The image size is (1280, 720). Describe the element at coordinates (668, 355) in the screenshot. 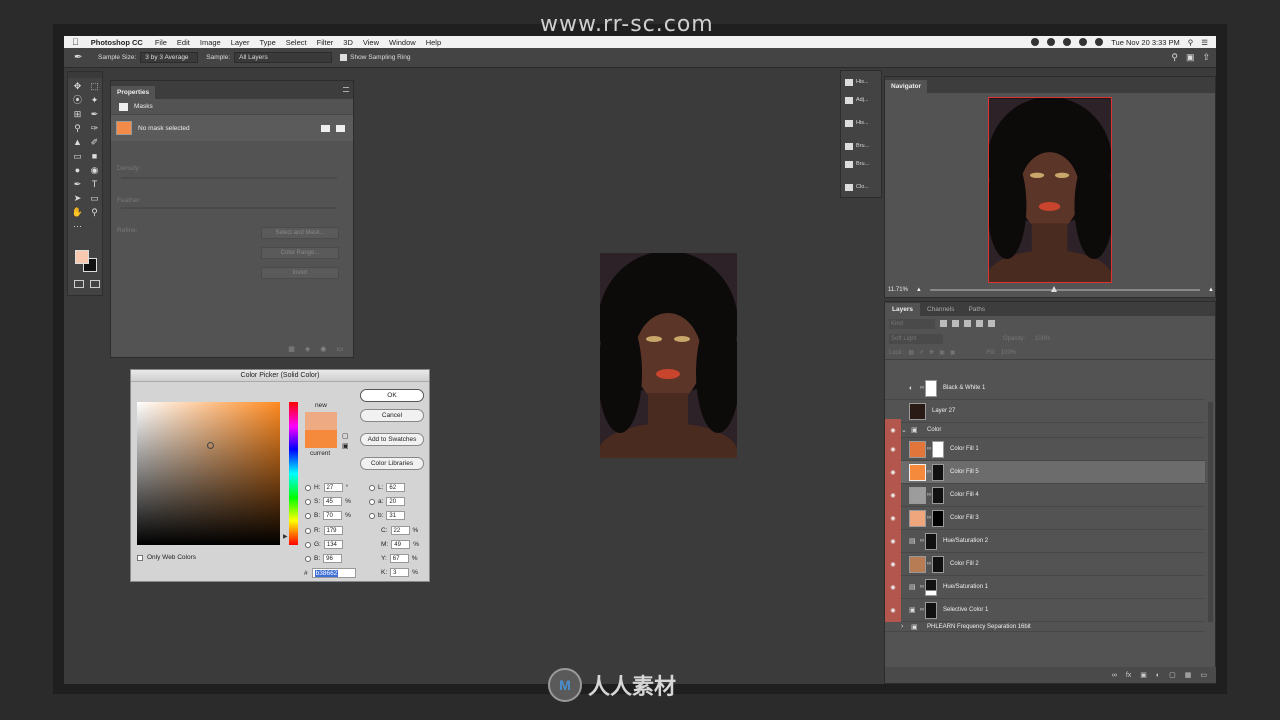

I see `document-canvas-image` at that location.